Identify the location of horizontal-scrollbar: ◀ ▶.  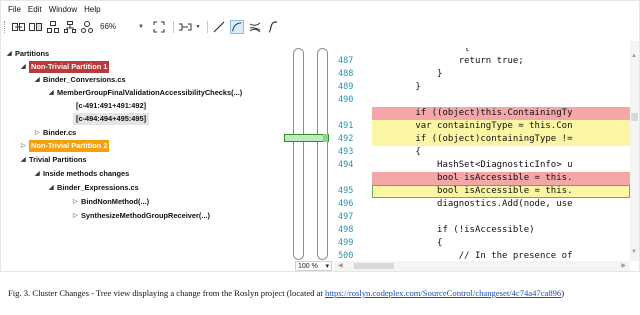
(482, 266).